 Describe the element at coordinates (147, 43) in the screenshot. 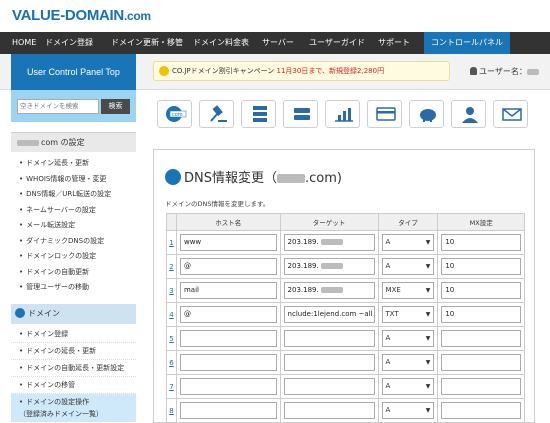

I see `nav-domain-renew: ドメイン更新・移管` at that location.